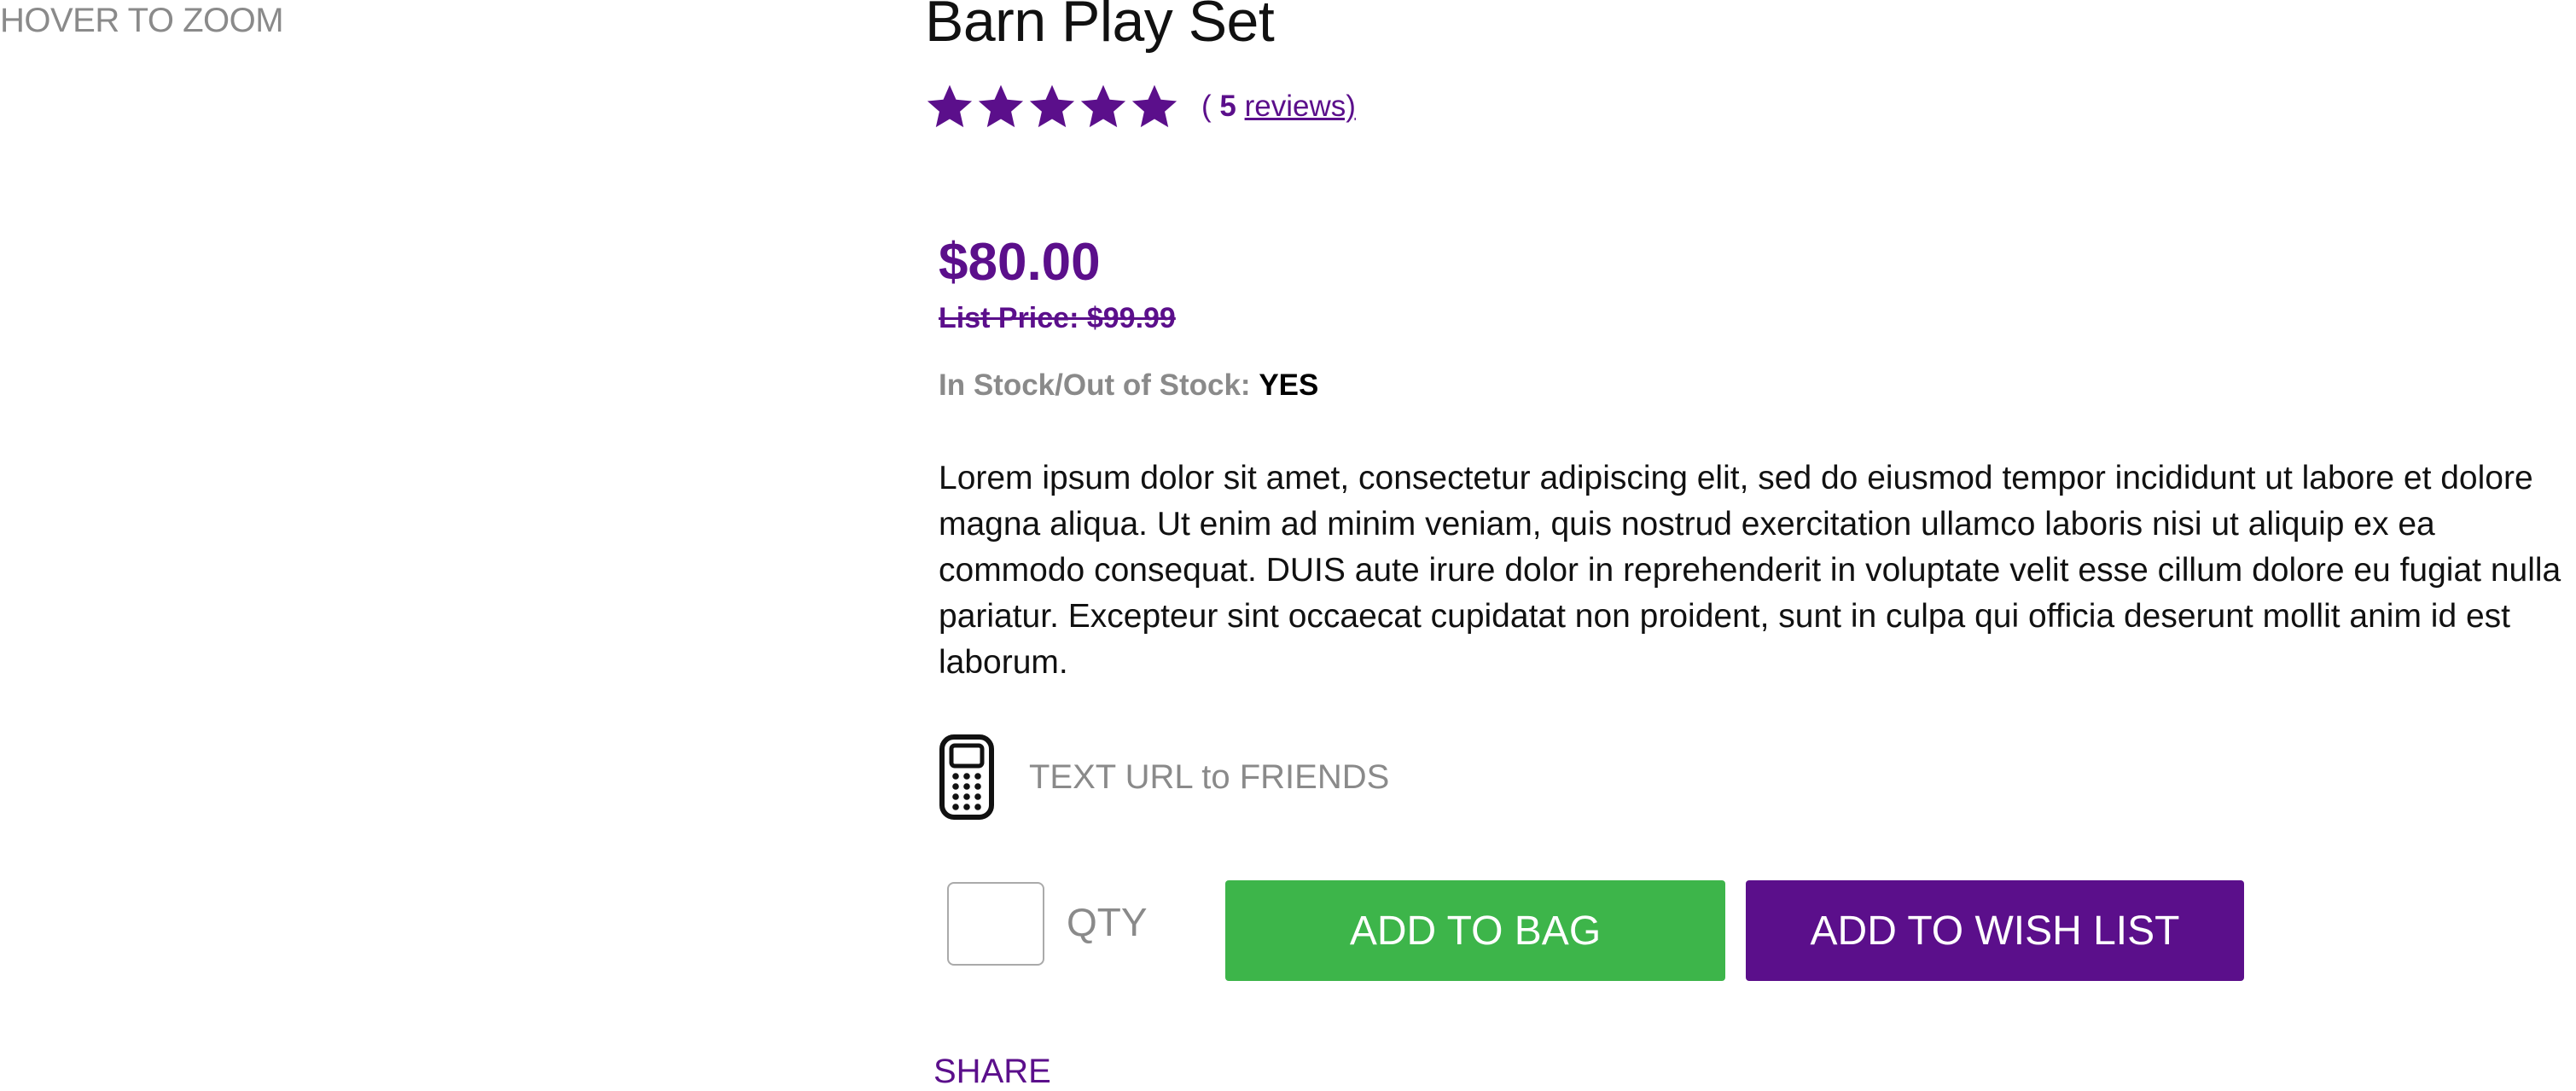  Describe the element at coordinates (1209, 776) in the screenshot. I see `text-url-label: TEXT URL to FRIENDS` at that location.